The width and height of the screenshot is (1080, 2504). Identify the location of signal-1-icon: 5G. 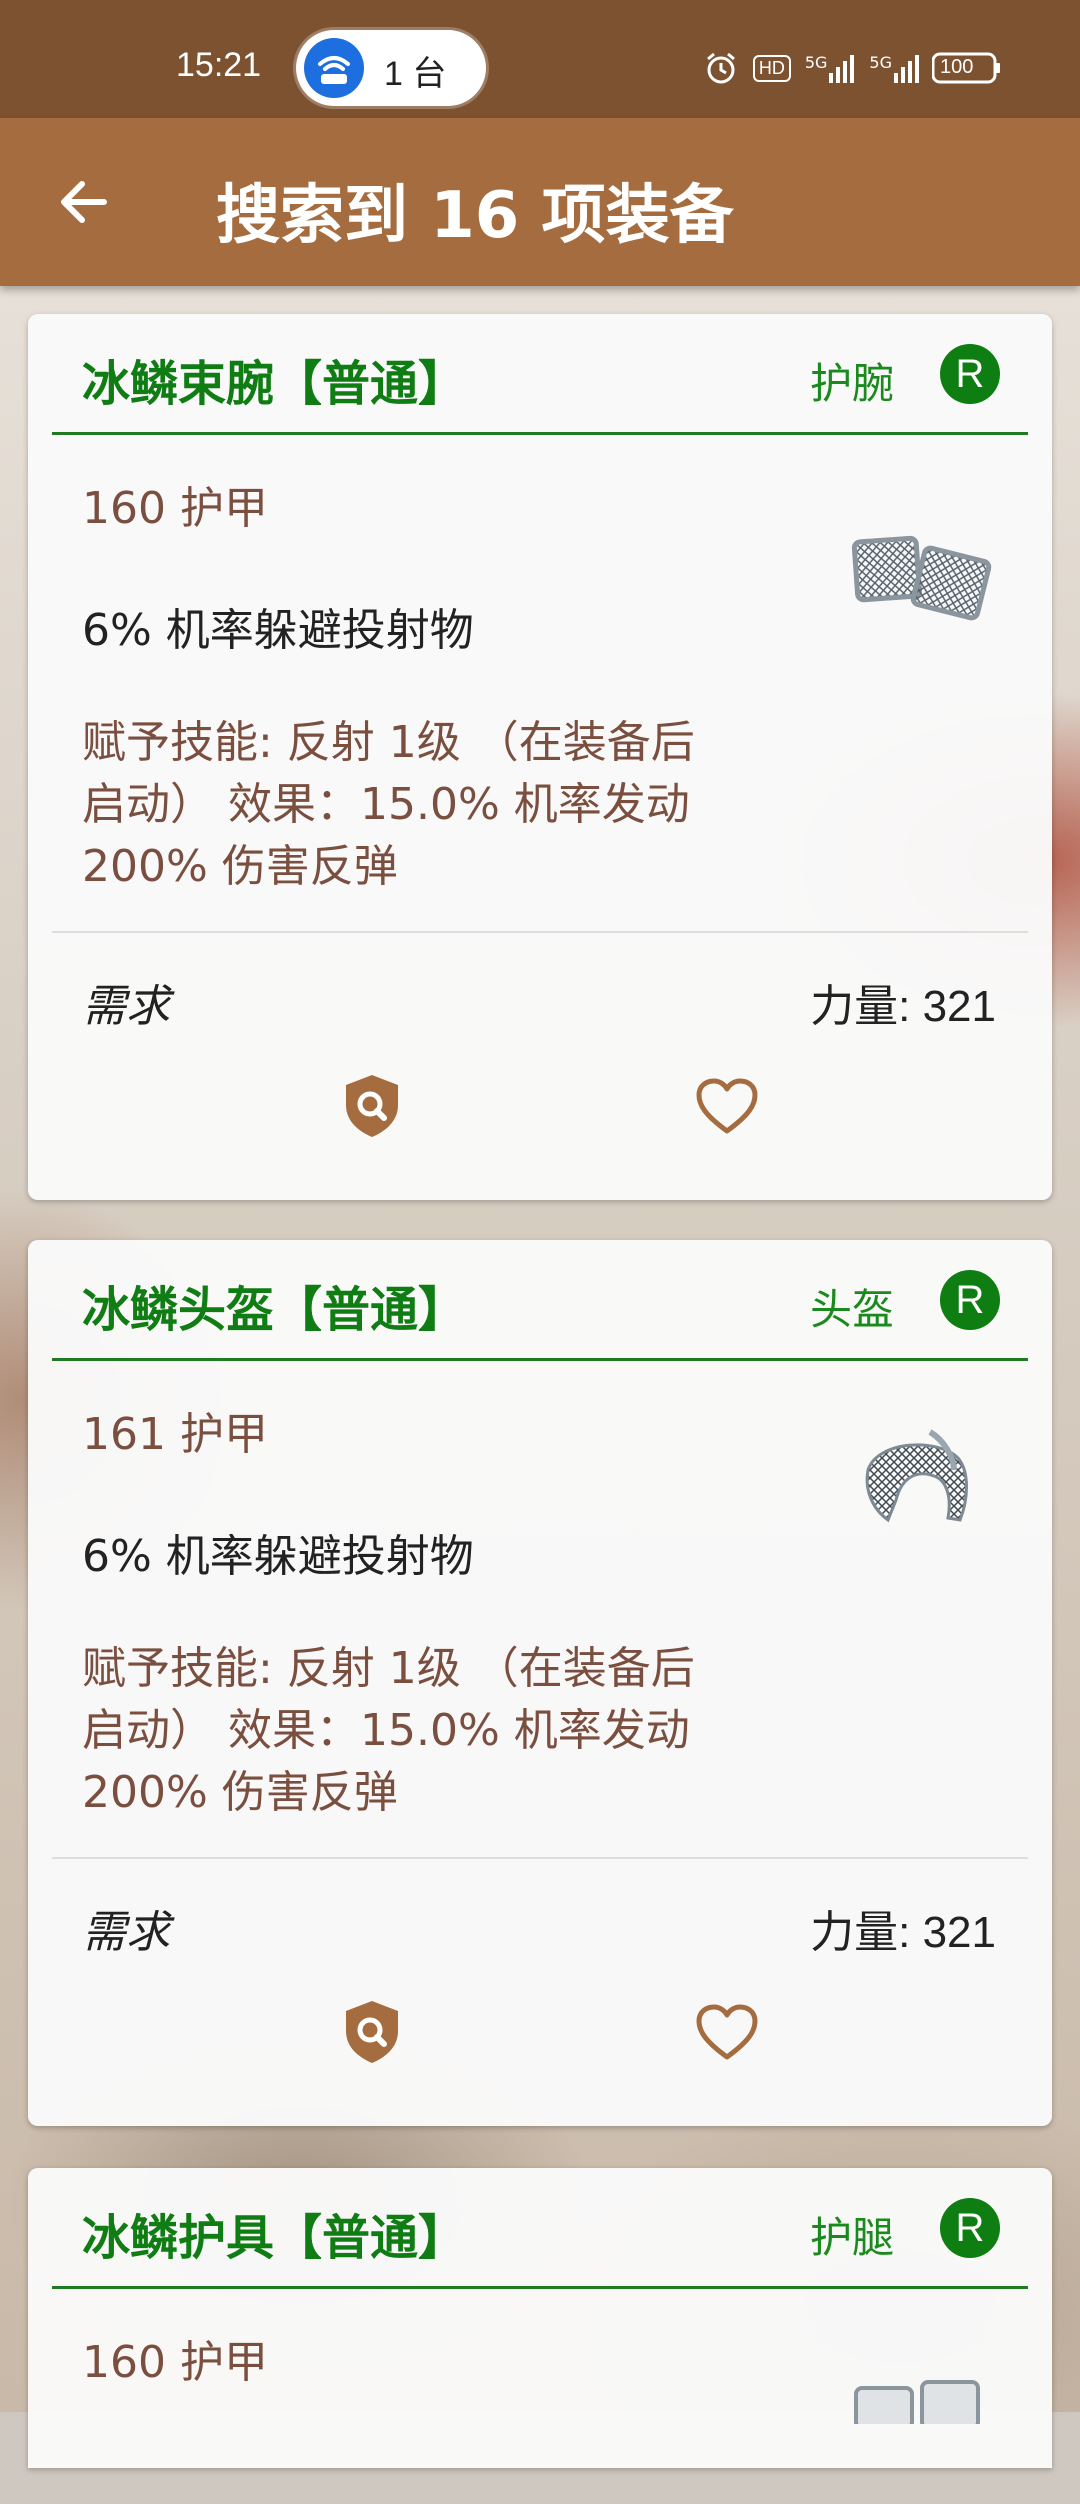
(830, 68).